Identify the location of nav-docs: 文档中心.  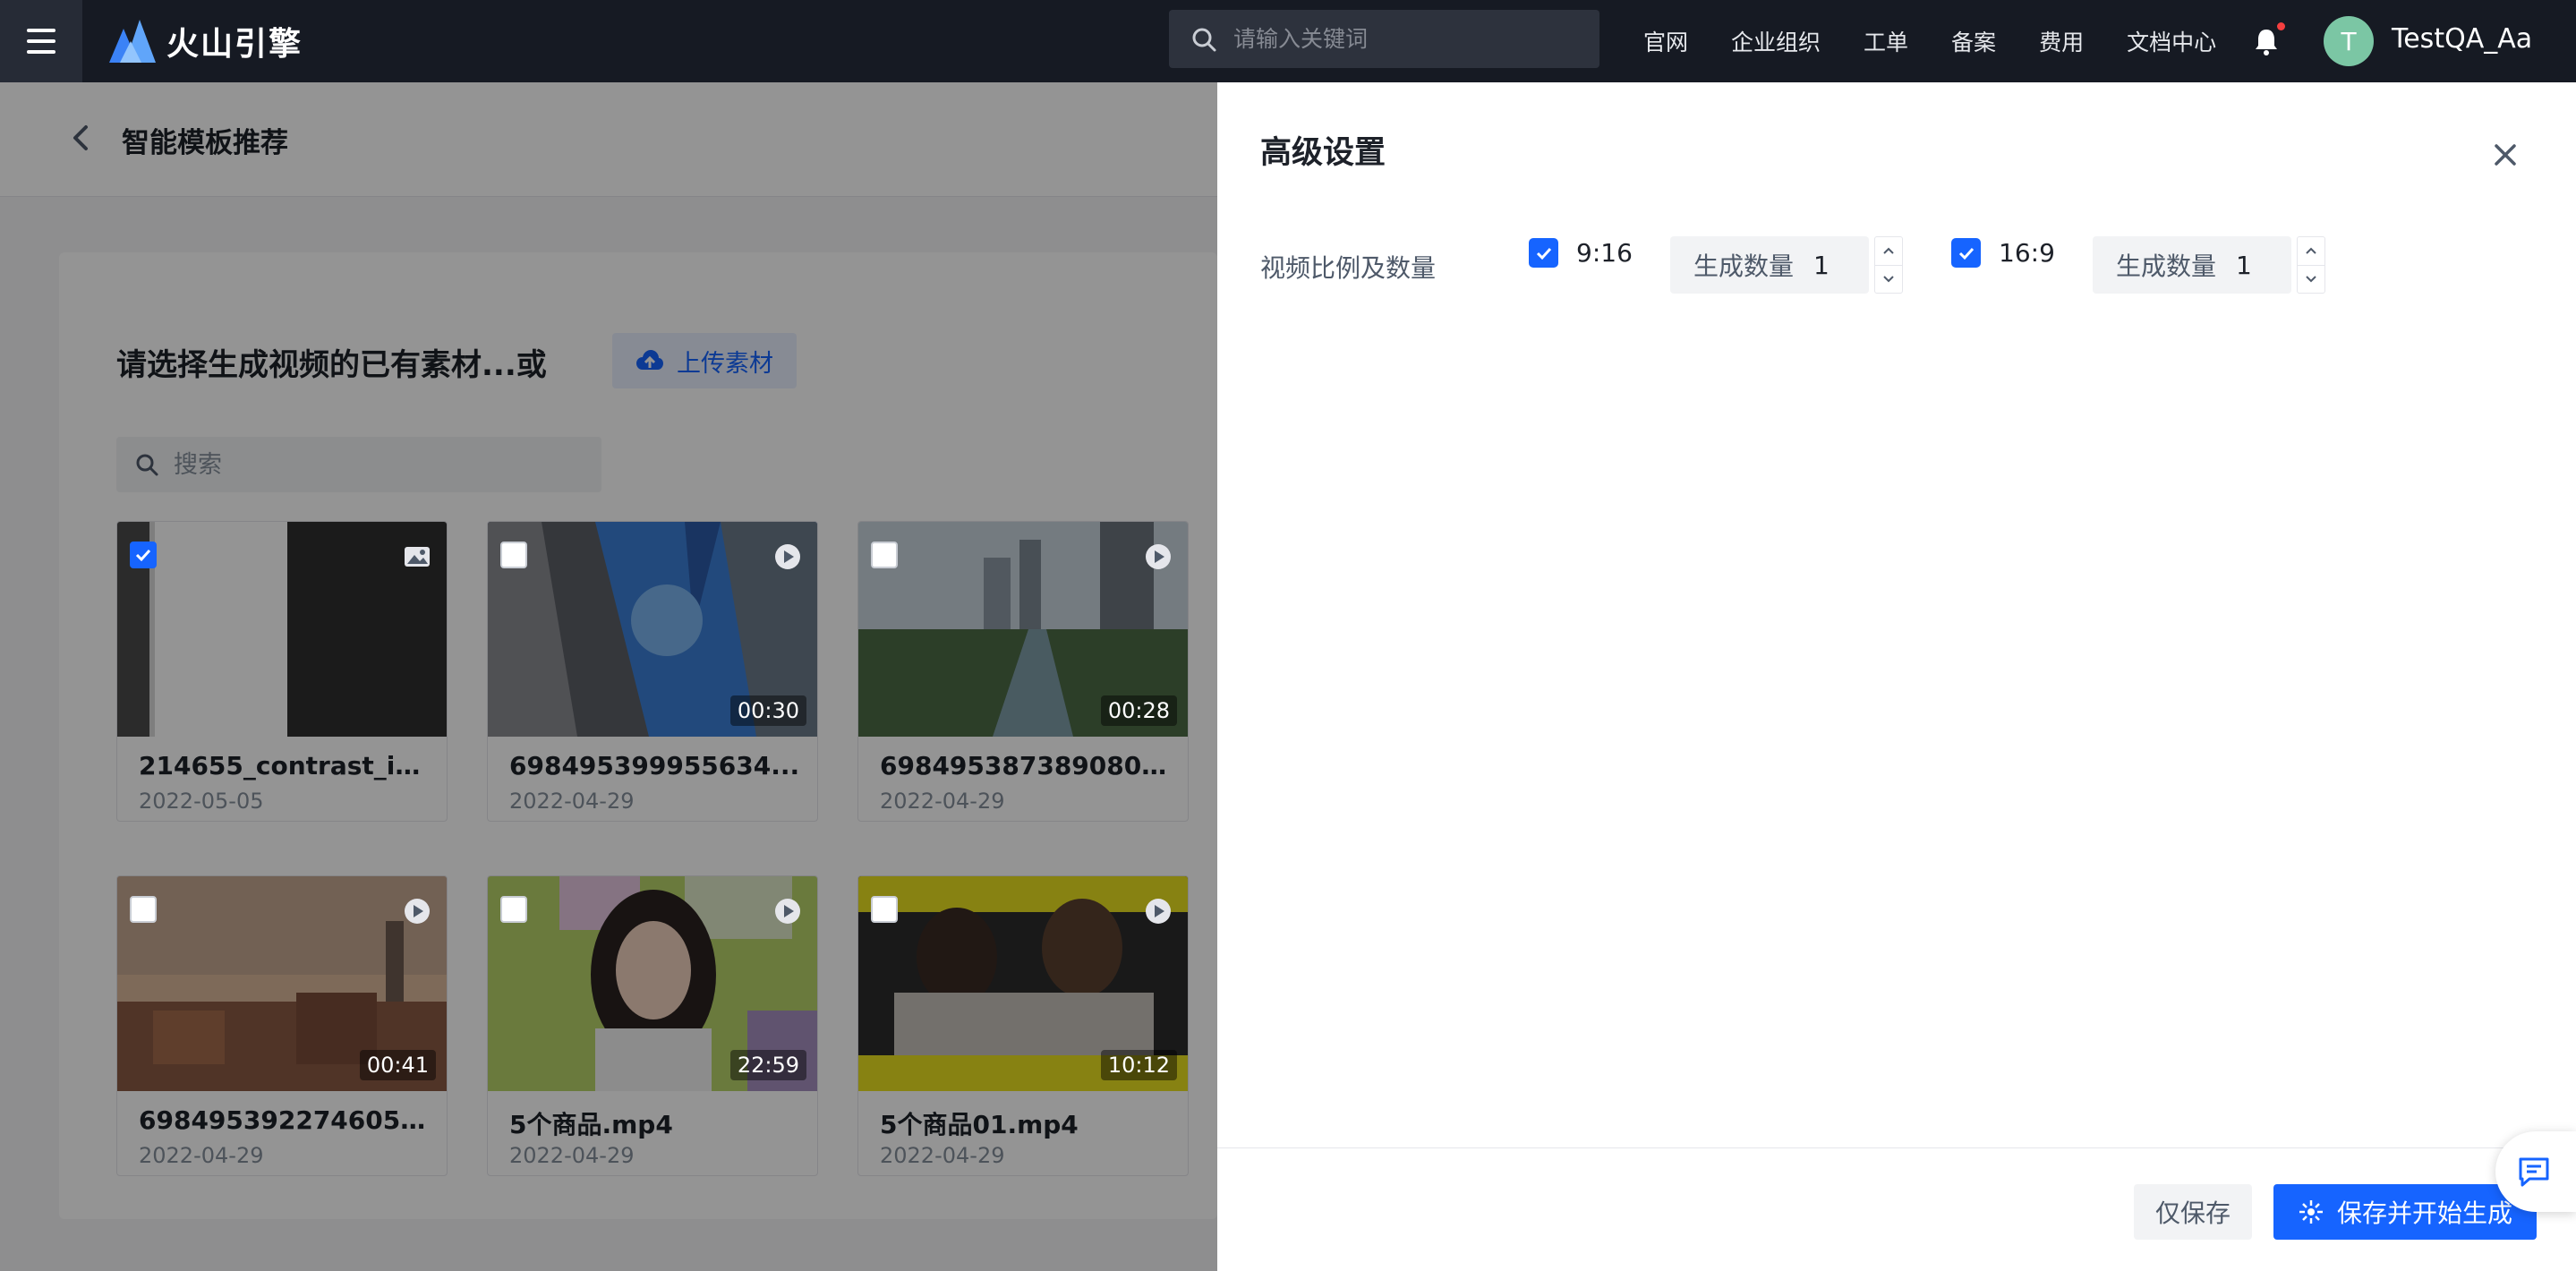
(2171, 41).